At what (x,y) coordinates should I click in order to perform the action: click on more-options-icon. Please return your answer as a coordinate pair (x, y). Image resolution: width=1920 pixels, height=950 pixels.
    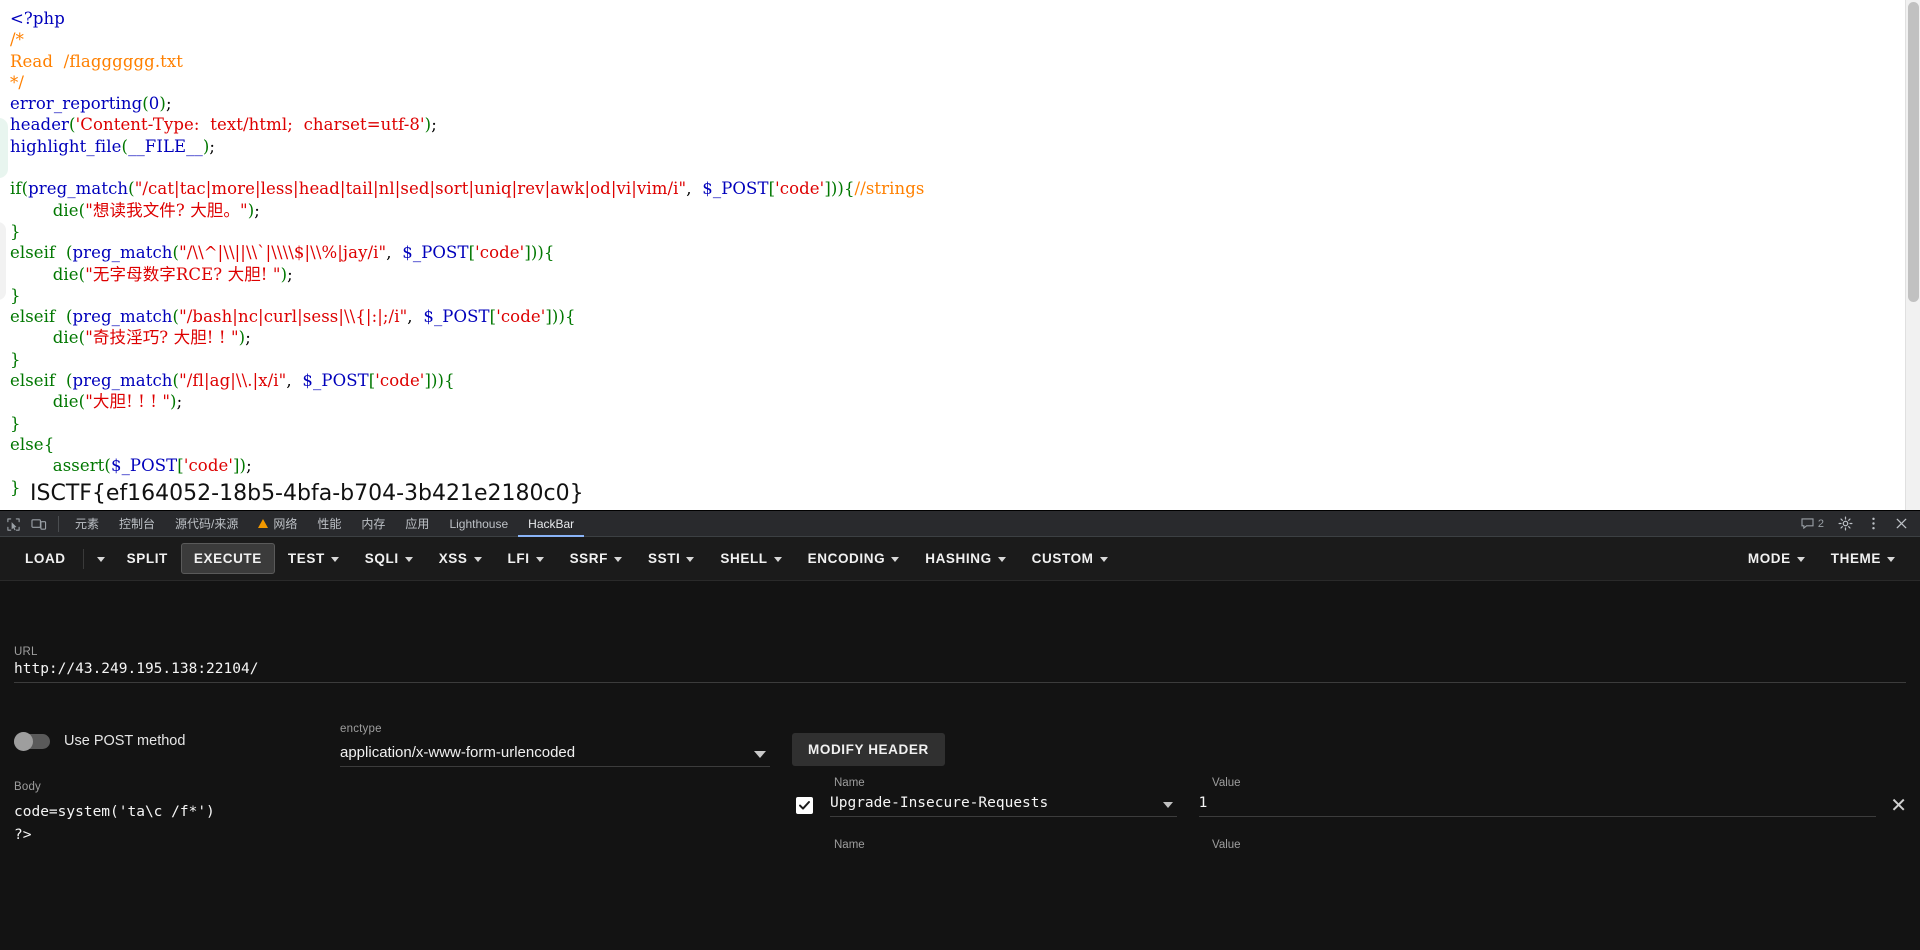
    Looking at the image, I should click on (1873, 524).